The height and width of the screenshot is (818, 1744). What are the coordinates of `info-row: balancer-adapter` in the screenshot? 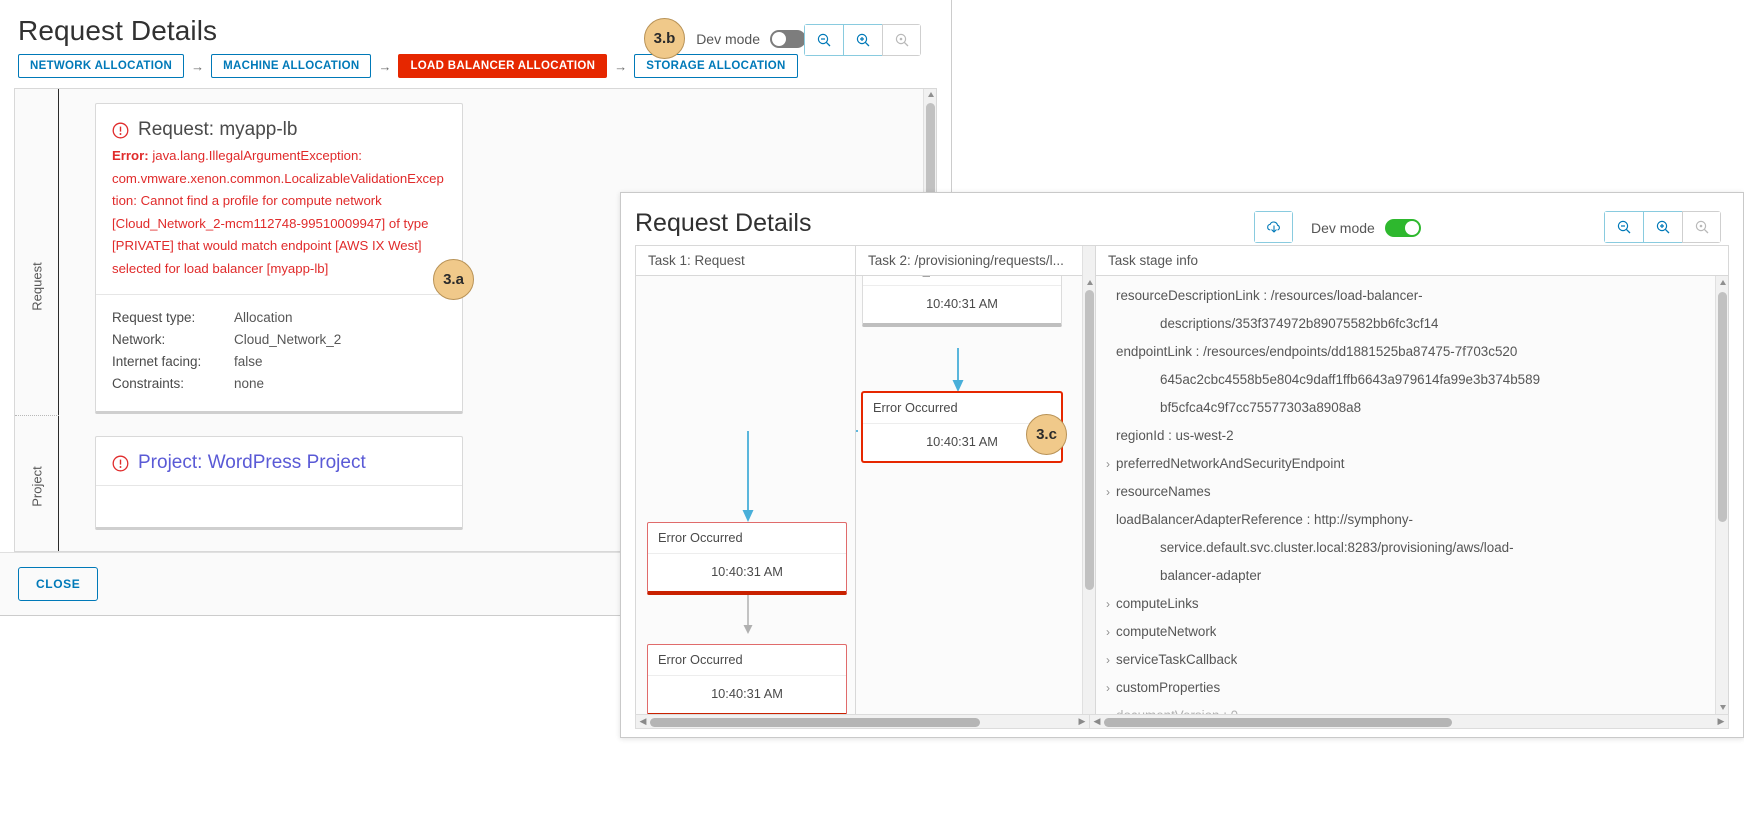 It's located at (1403, 576).